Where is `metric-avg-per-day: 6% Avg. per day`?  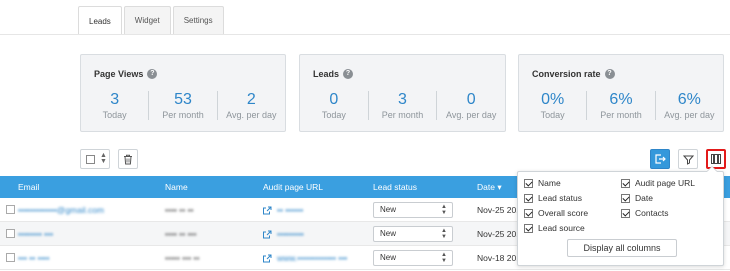 metric-avg-per-day: 6% Avg. per day is located at coordinates (688, 105).